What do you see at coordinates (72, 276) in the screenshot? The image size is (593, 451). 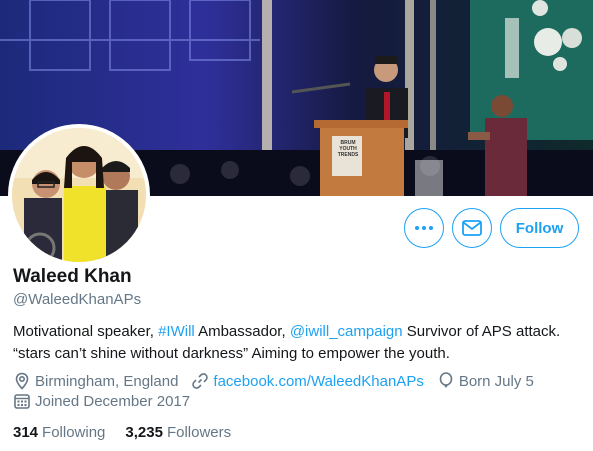 I see `profile-name: Waleed Khan` at bounding box center [72, 276].